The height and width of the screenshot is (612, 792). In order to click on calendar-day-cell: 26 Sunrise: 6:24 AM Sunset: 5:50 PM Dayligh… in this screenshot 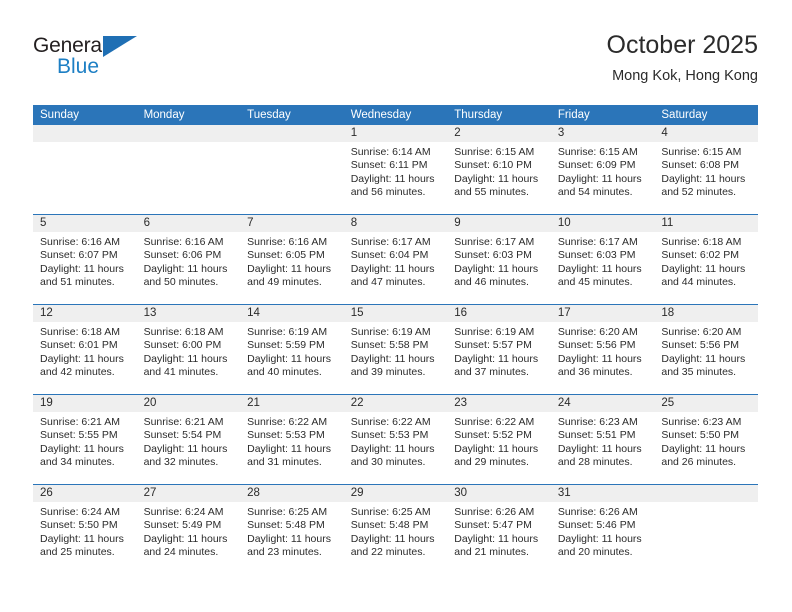, I will do `click(85, 529)`.